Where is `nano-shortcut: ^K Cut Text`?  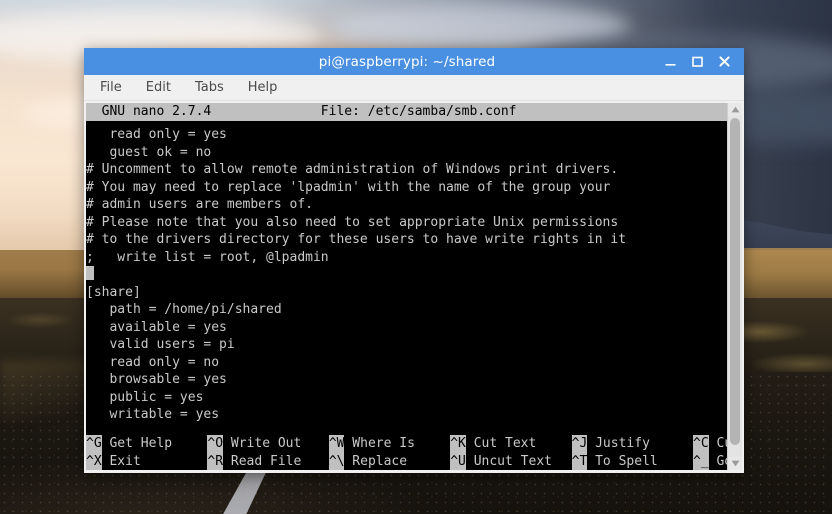 nano-shortcut: ^K Cut Text is located at coordinates (508, 444).